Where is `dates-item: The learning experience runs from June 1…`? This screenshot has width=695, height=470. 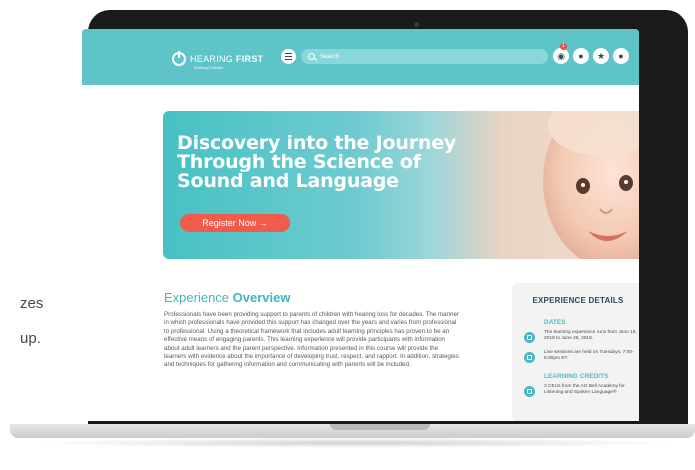 dates-item: The learning experience runs from June 1… is located at coordinates (590, 335).